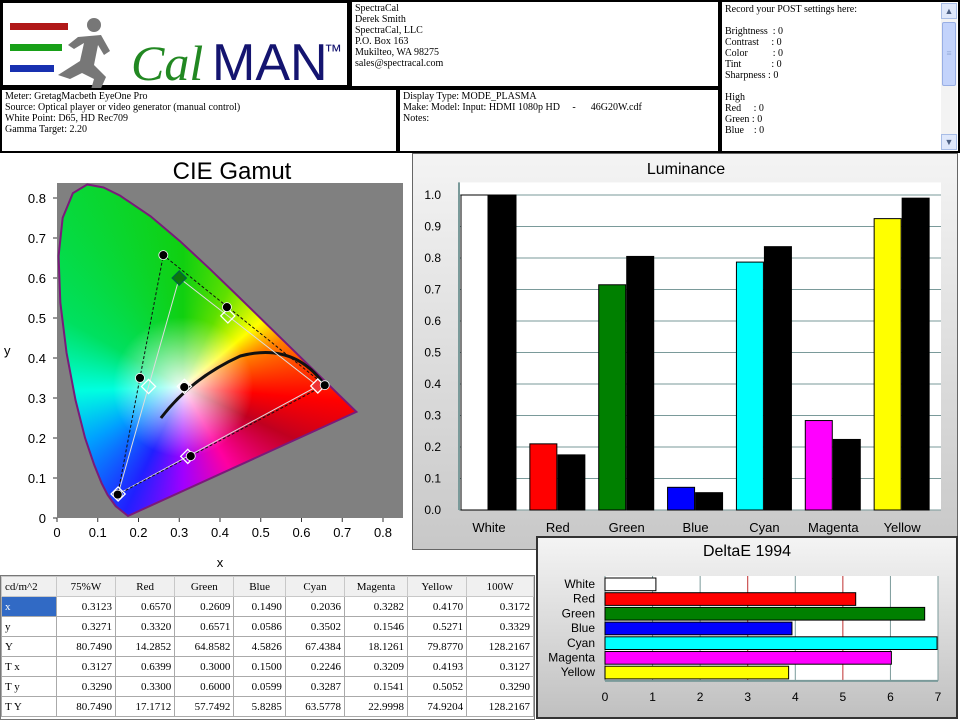 This screenshot has height=720, width=960. I want to click on row-header: Y, so click(29, 646).